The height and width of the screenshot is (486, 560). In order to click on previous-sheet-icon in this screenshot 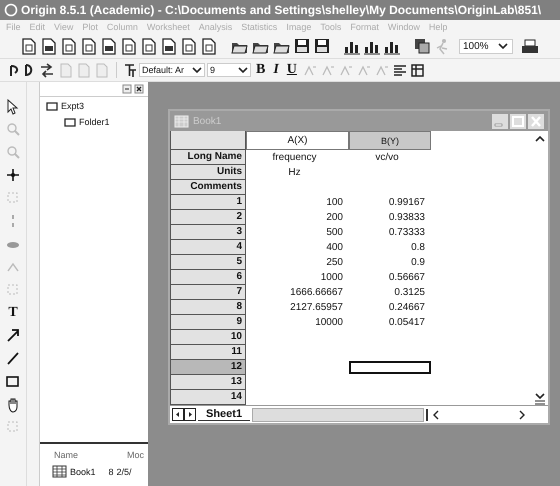, I will do `click(178, 414)`.